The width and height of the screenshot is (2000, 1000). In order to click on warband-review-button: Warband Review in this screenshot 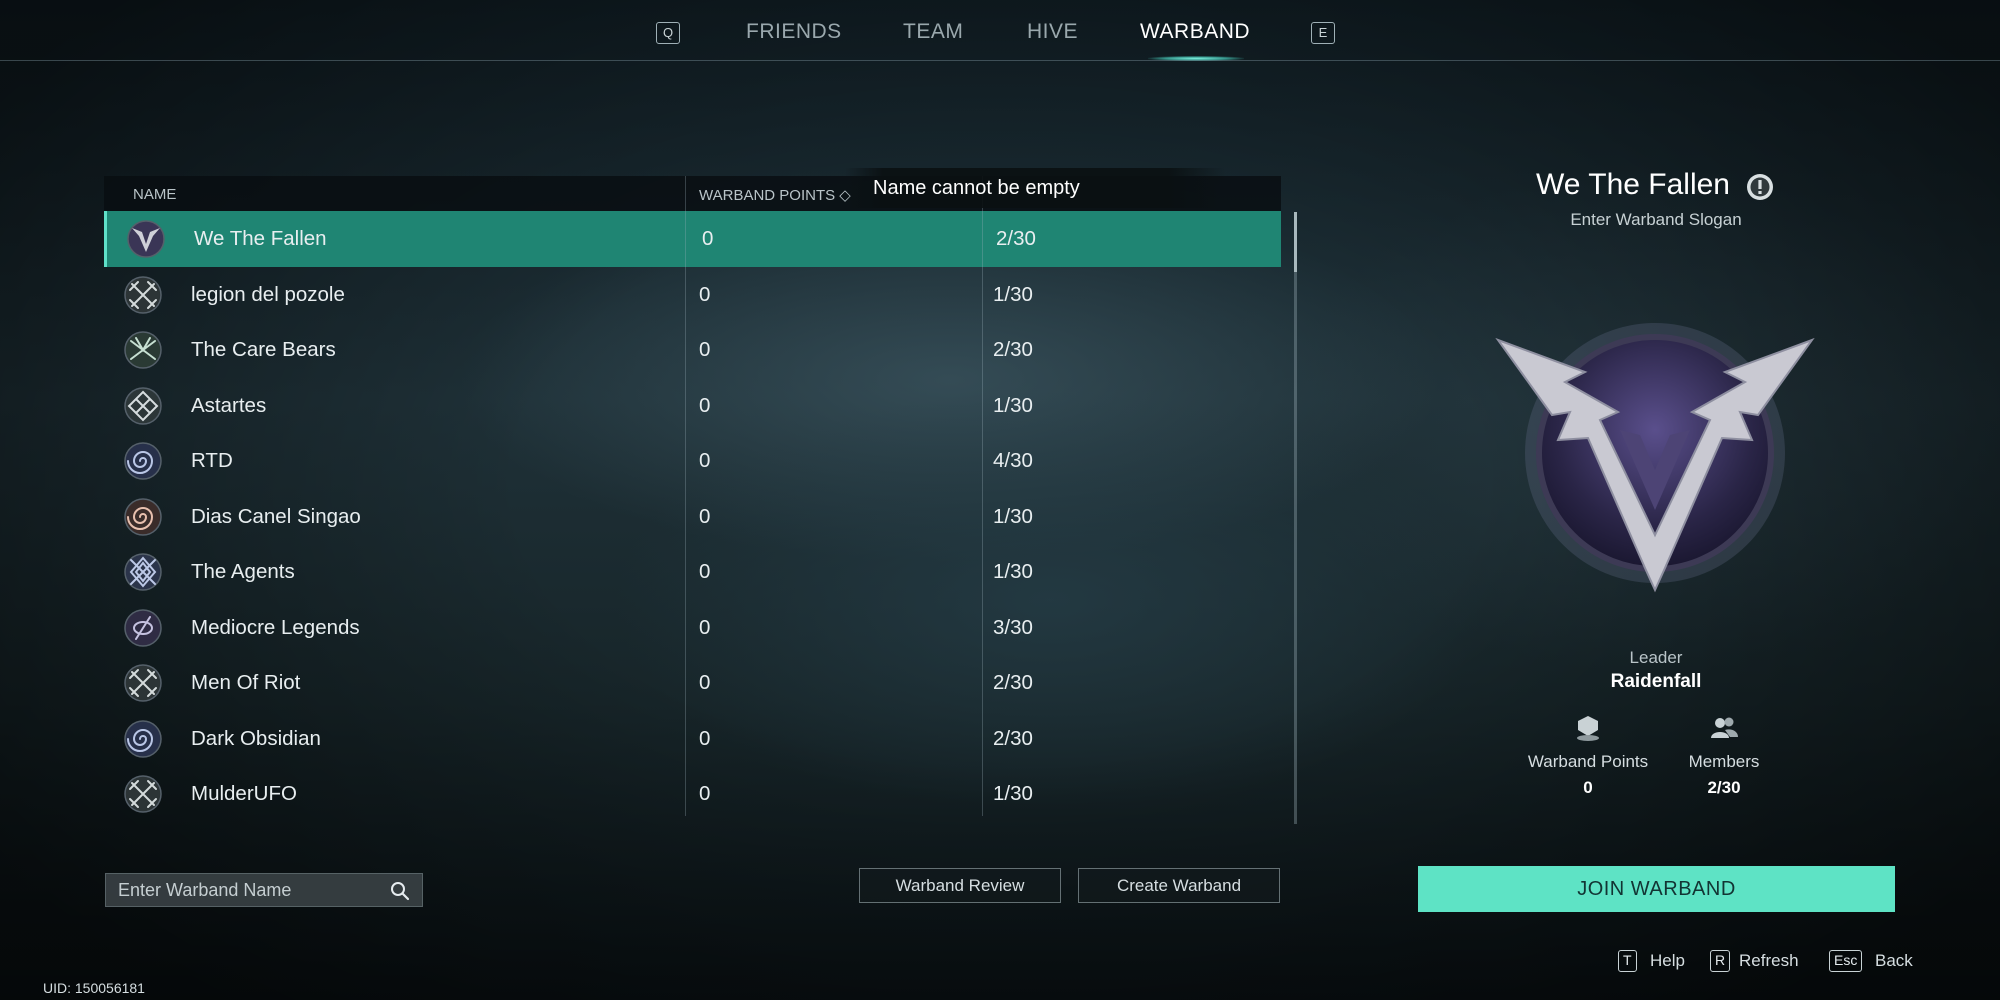, I will do `click(960, 885)`.